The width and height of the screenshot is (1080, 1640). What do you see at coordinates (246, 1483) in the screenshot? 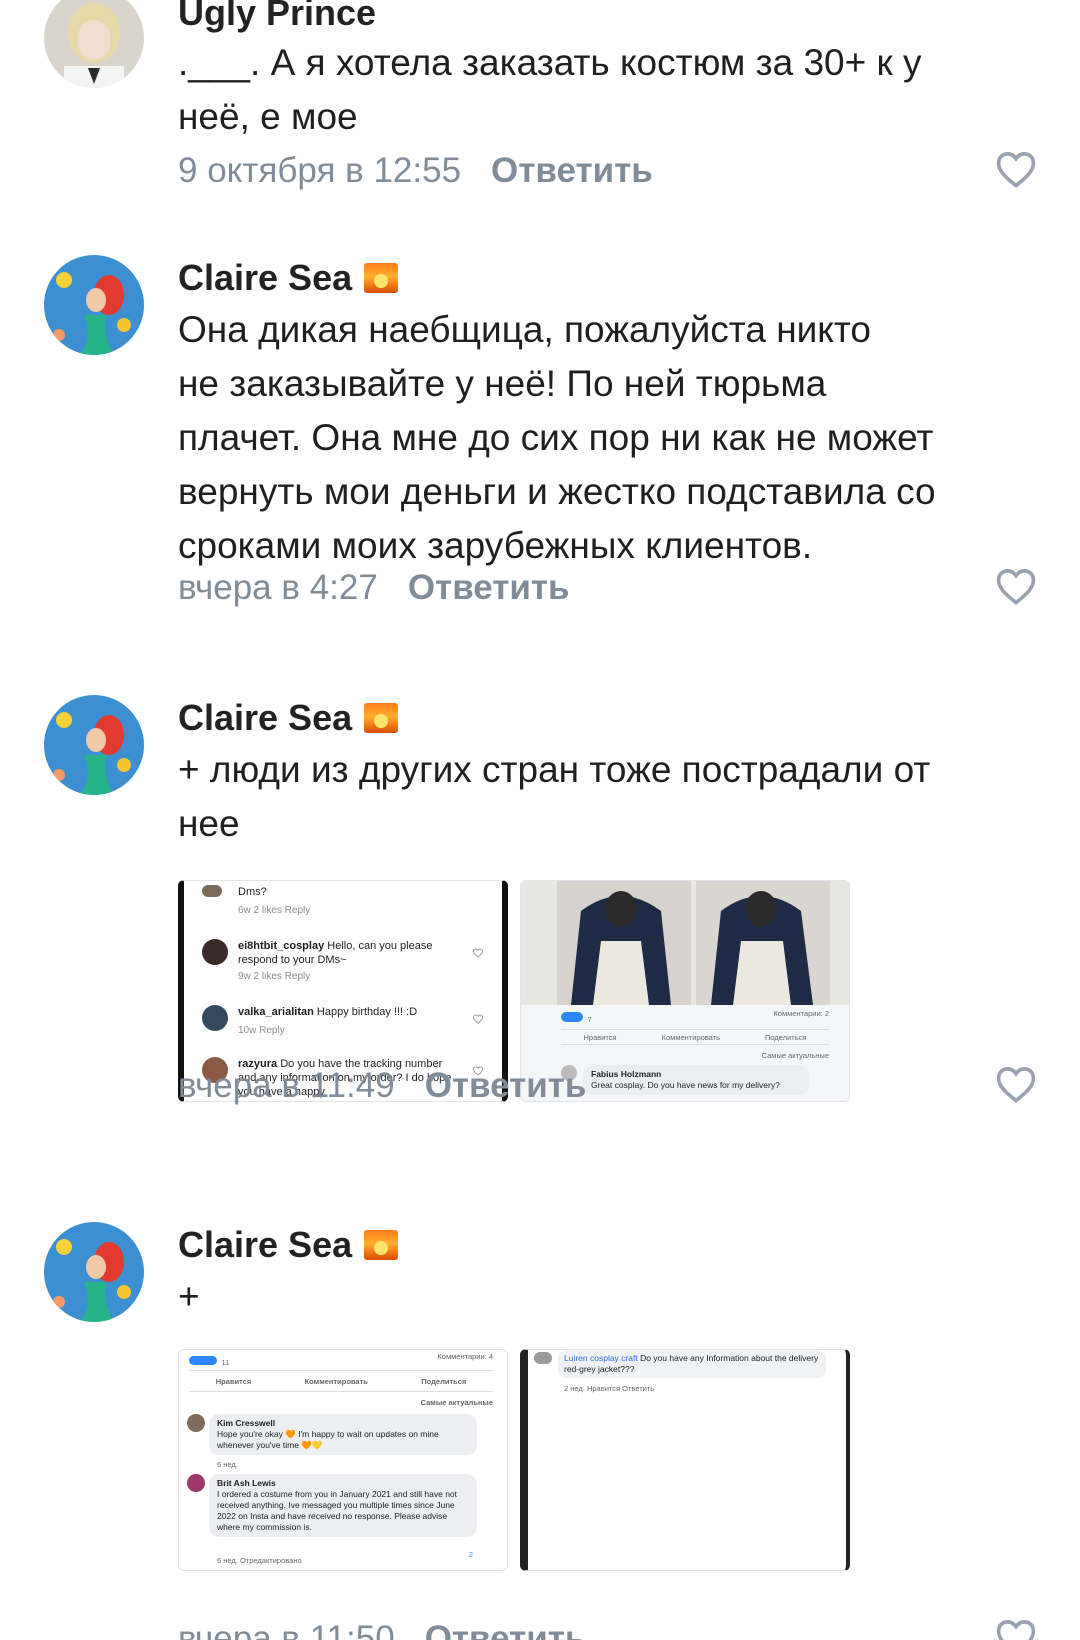
I see `fb-commenter: Brit Ash Lewis` at bounding box center [246, 1483].